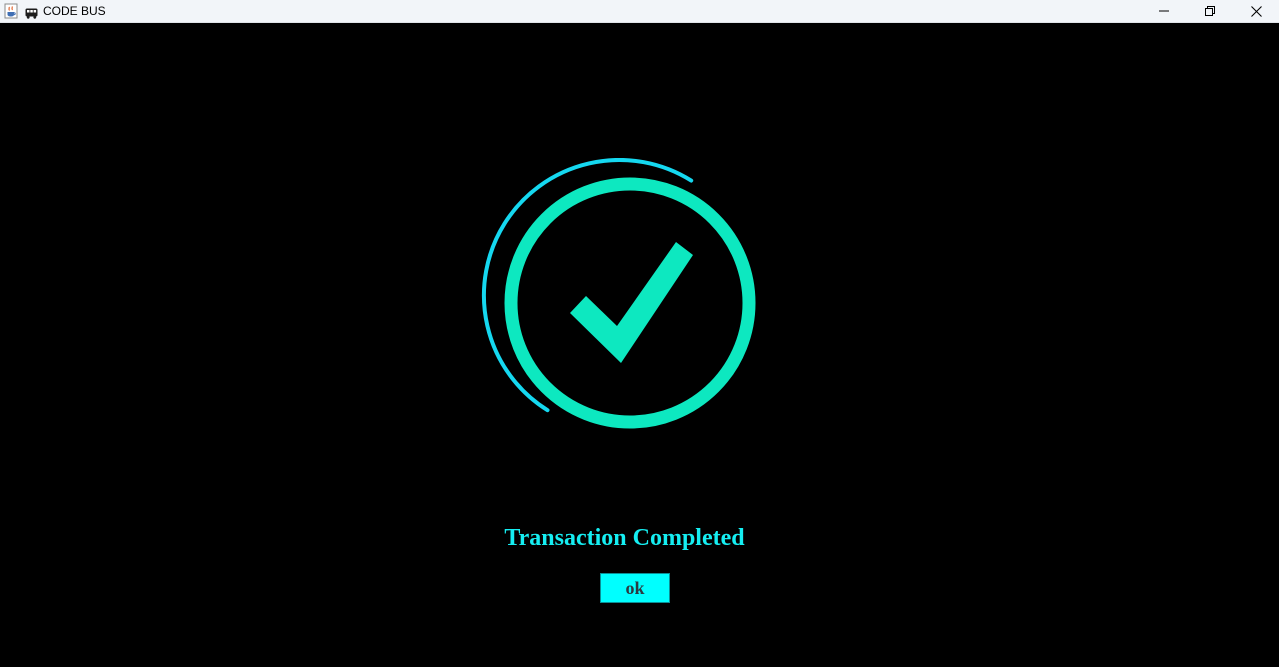 The width and height of the screenshot is (1279, 667). What do you see at coordinates (624, 538) in the screenshot?
I see `transaction-status-message: Transaction Completed` at bounding box center [624, 538].